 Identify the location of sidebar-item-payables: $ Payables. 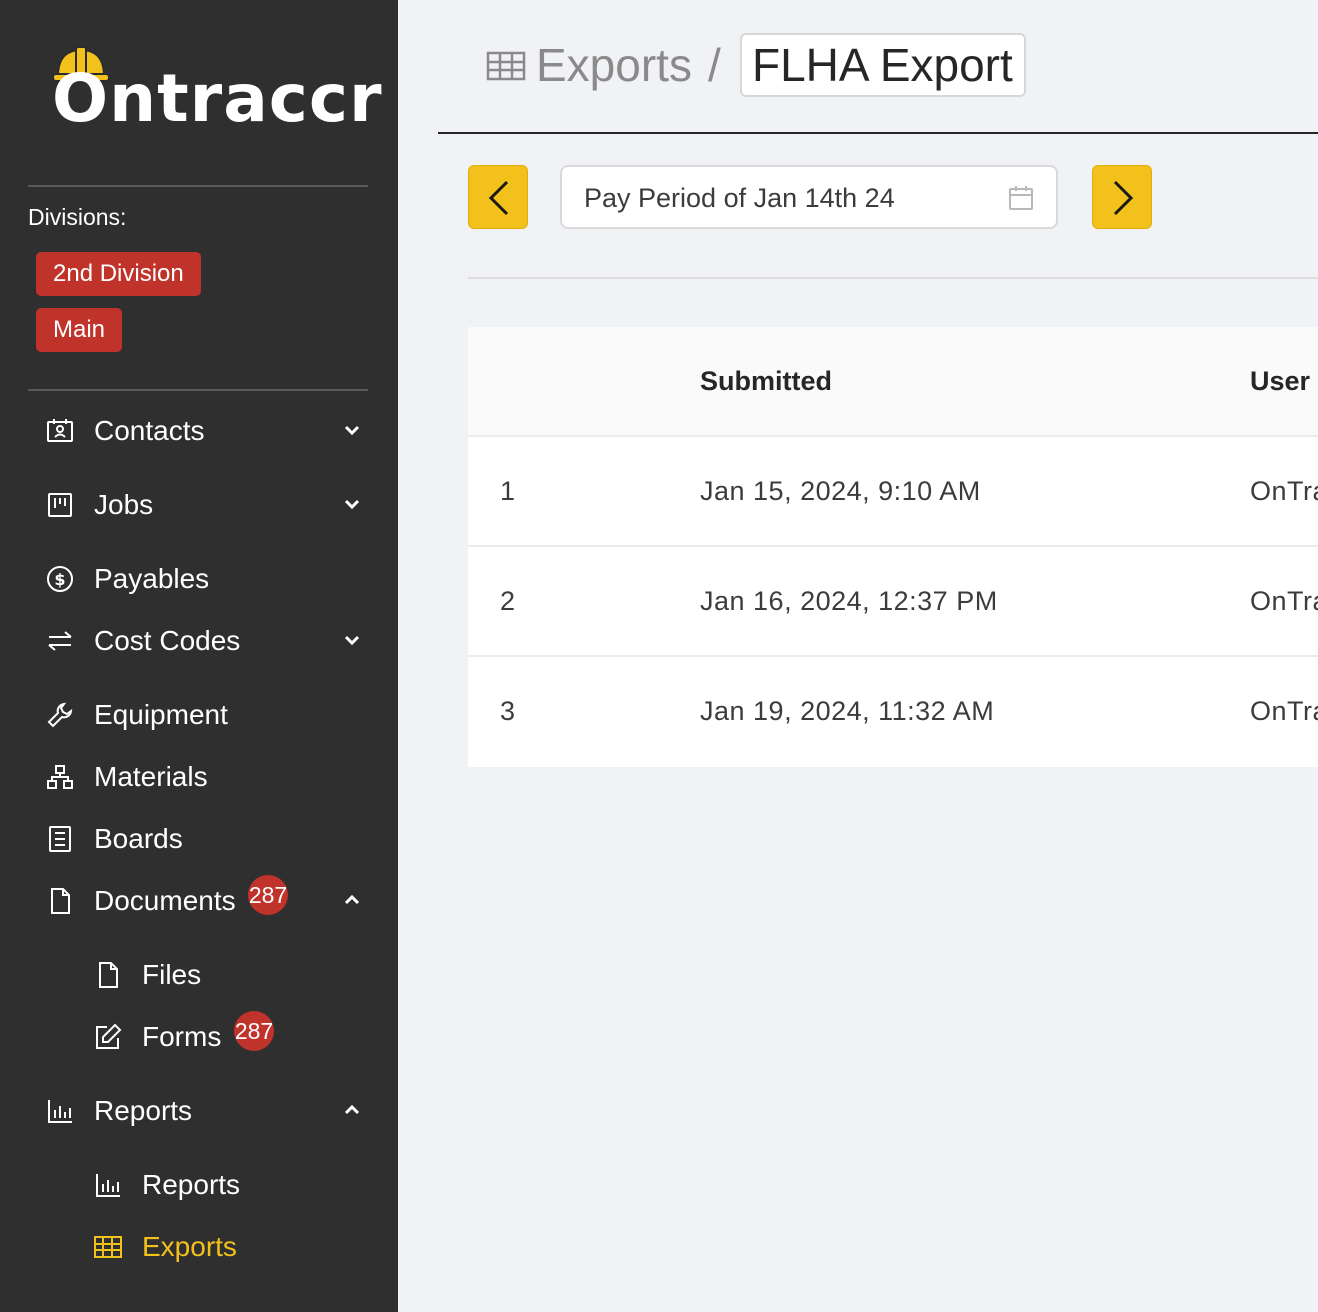
(199, 578).